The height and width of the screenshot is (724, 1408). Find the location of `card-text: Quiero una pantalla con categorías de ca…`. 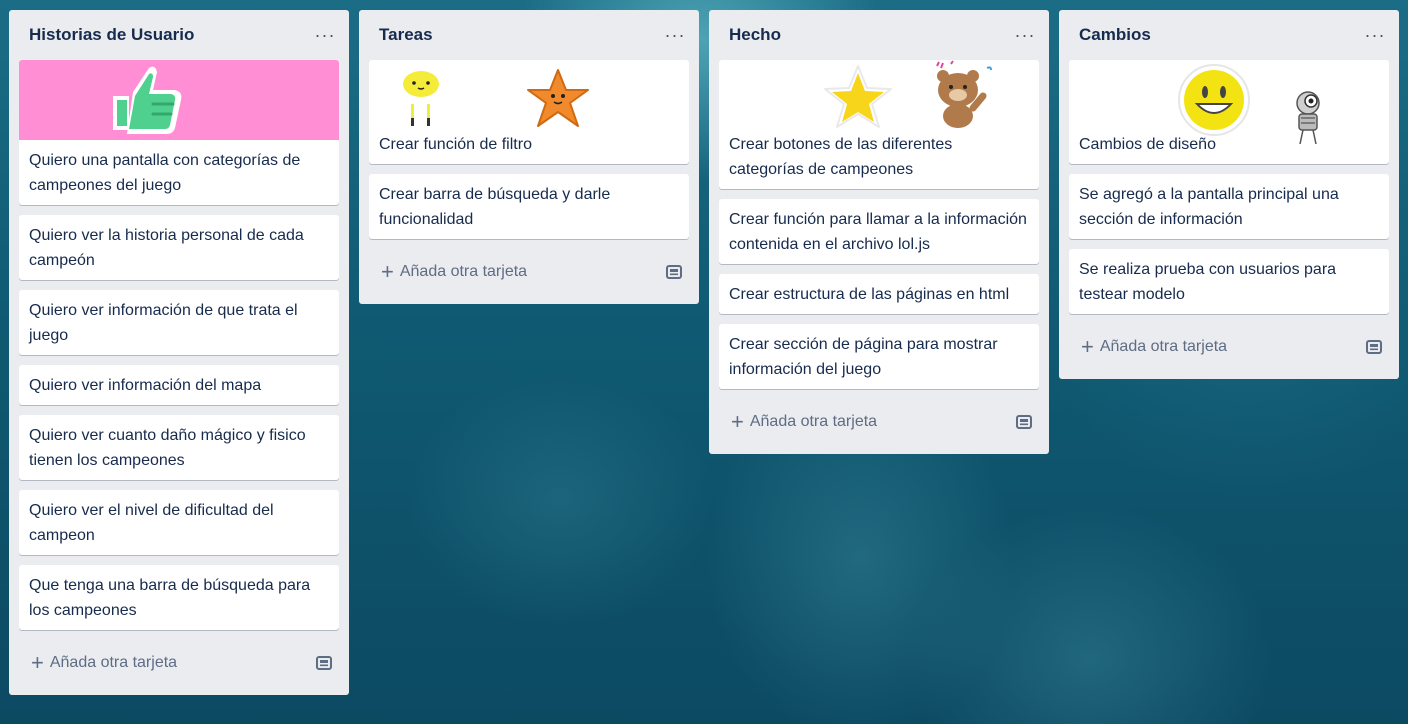

card-text: Quiero una pantalla con categorías de ca… is located at coordinates (165, 173).